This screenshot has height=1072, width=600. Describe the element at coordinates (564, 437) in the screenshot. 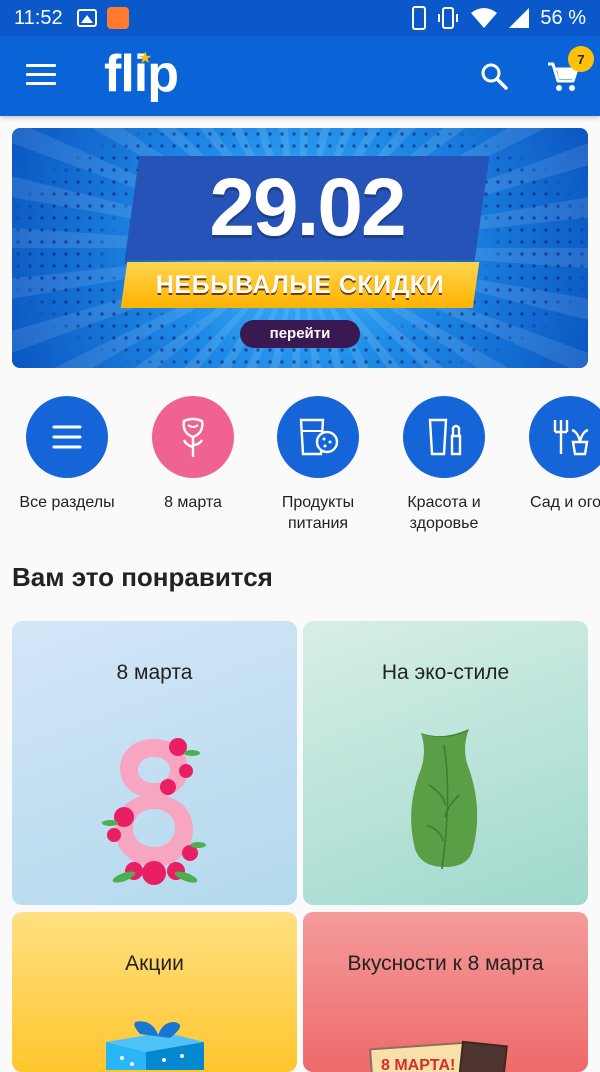

I see `garden-icon` at that location.